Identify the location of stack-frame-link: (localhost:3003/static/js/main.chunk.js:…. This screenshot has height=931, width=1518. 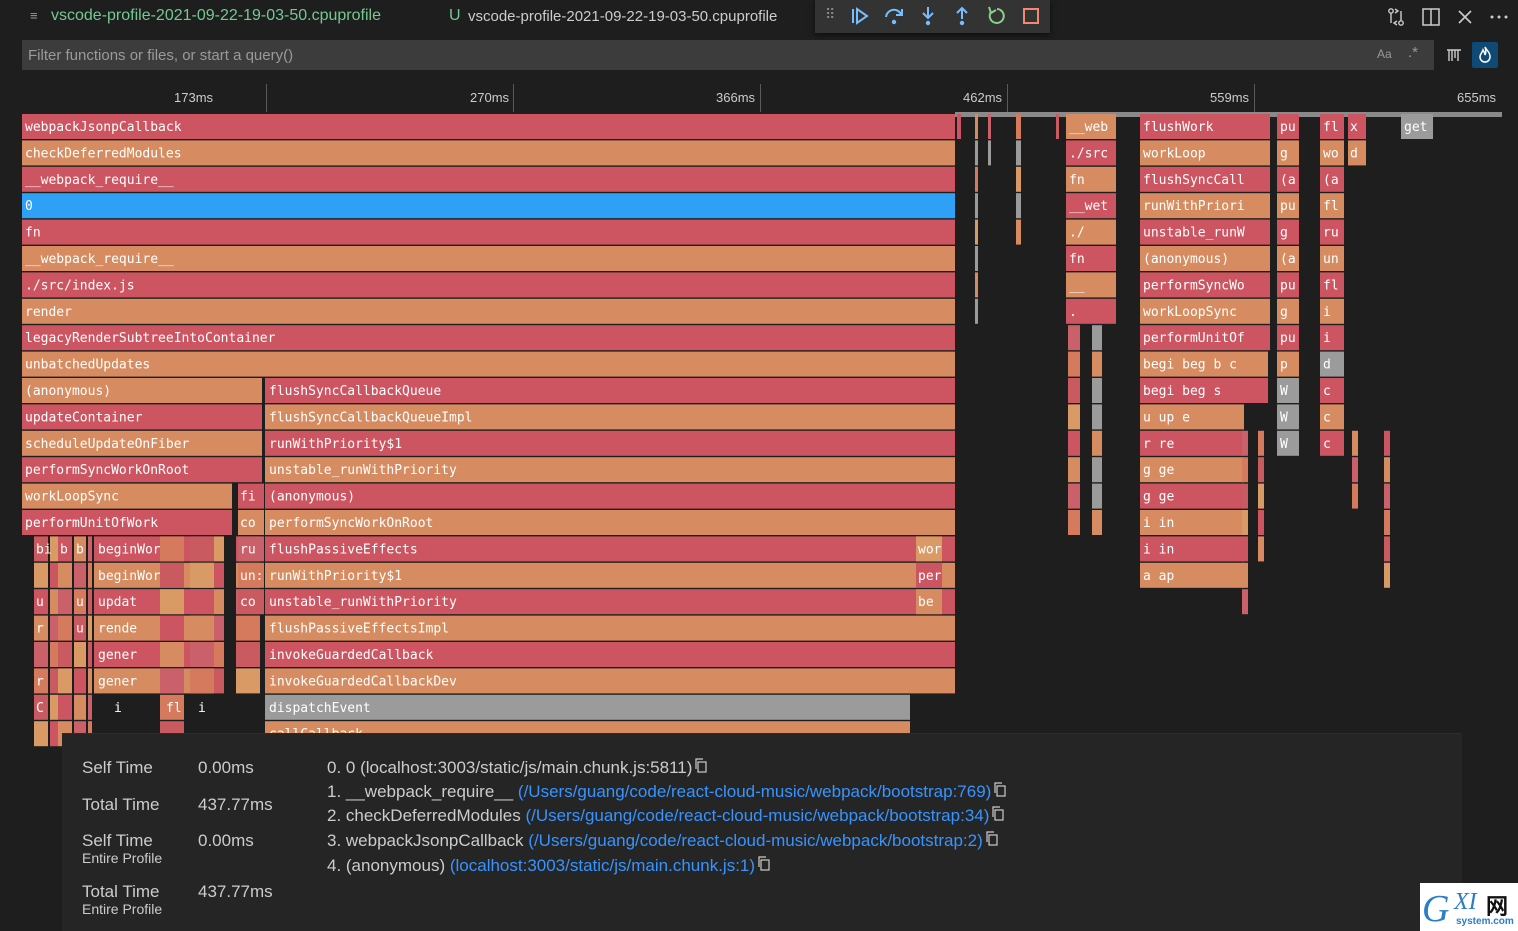
(602, 865).